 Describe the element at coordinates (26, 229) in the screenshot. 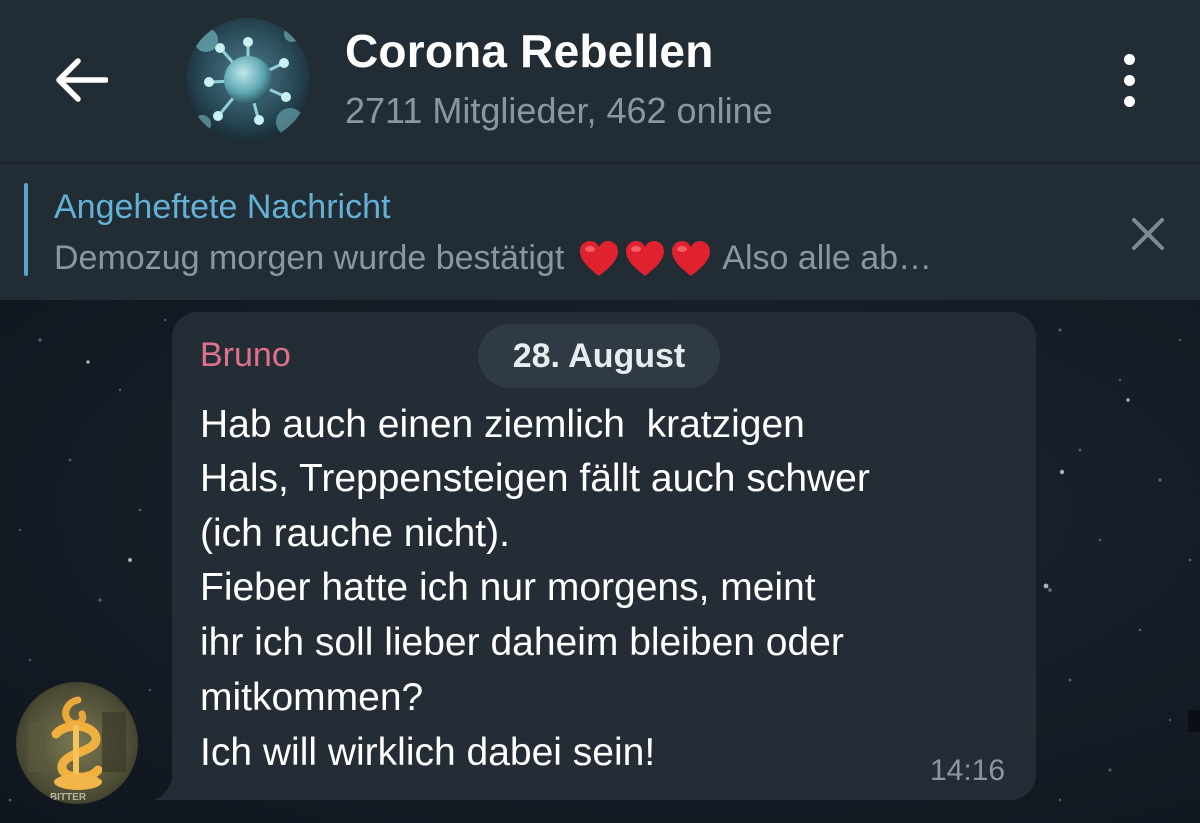

I see `pinned-accent-bar` at that location.